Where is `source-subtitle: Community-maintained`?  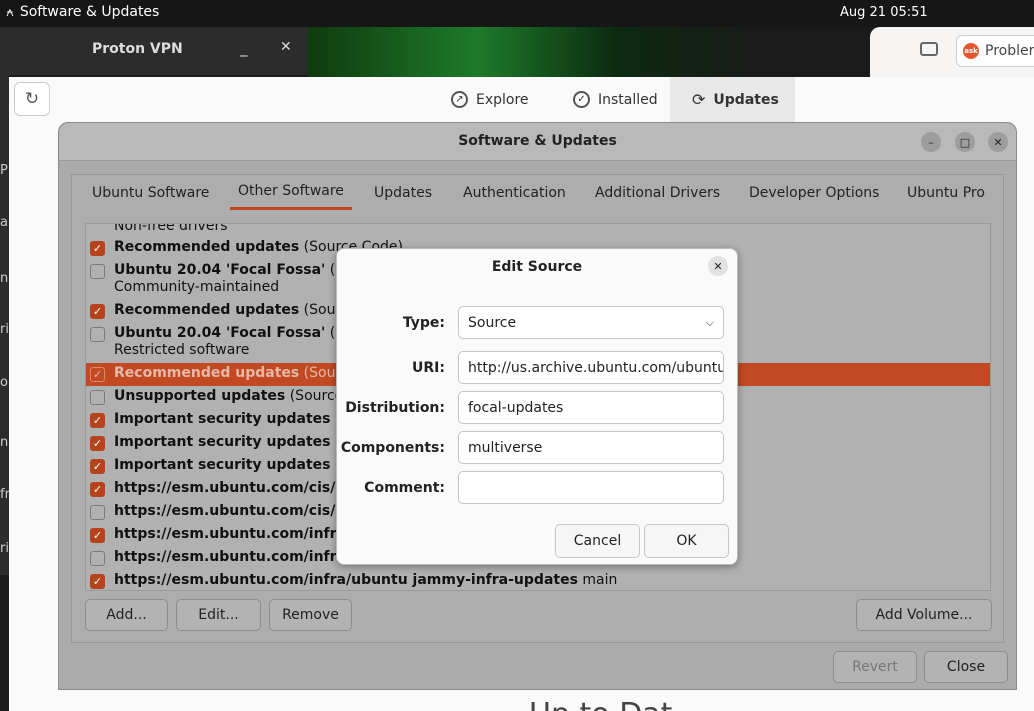 source-subtitle: Community-maintained is located at coordinates (197, 287).